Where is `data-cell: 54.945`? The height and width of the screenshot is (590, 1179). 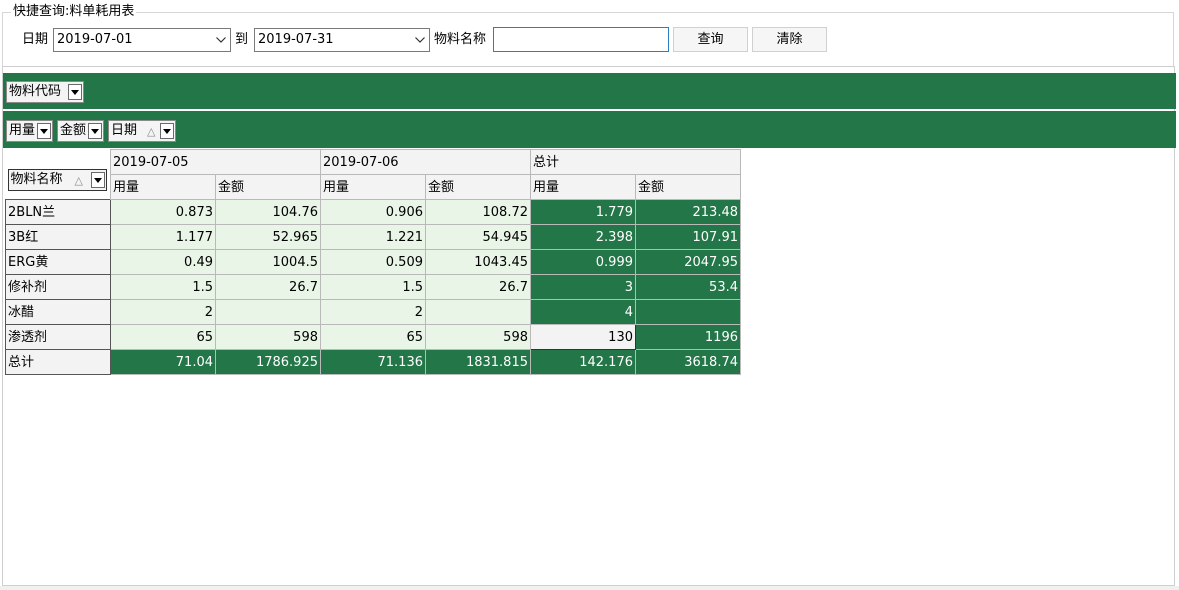
data-cell: 54.945 is located at coordinates (478, 237).